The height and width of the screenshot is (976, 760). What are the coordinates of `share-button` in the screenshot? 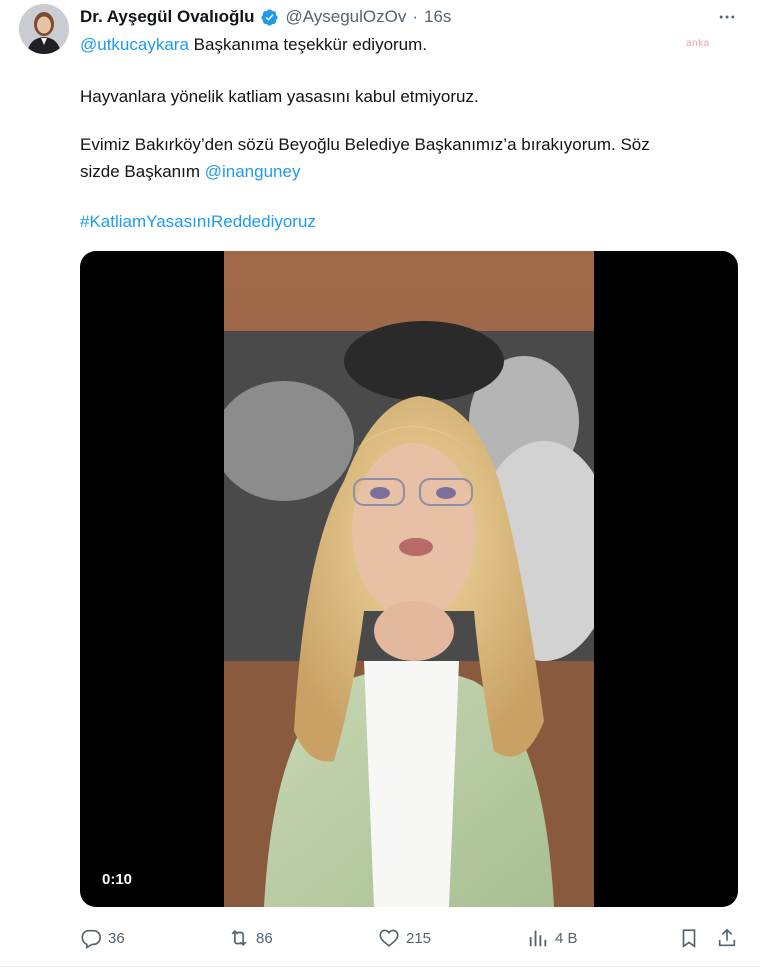 It's located at (727, 938).